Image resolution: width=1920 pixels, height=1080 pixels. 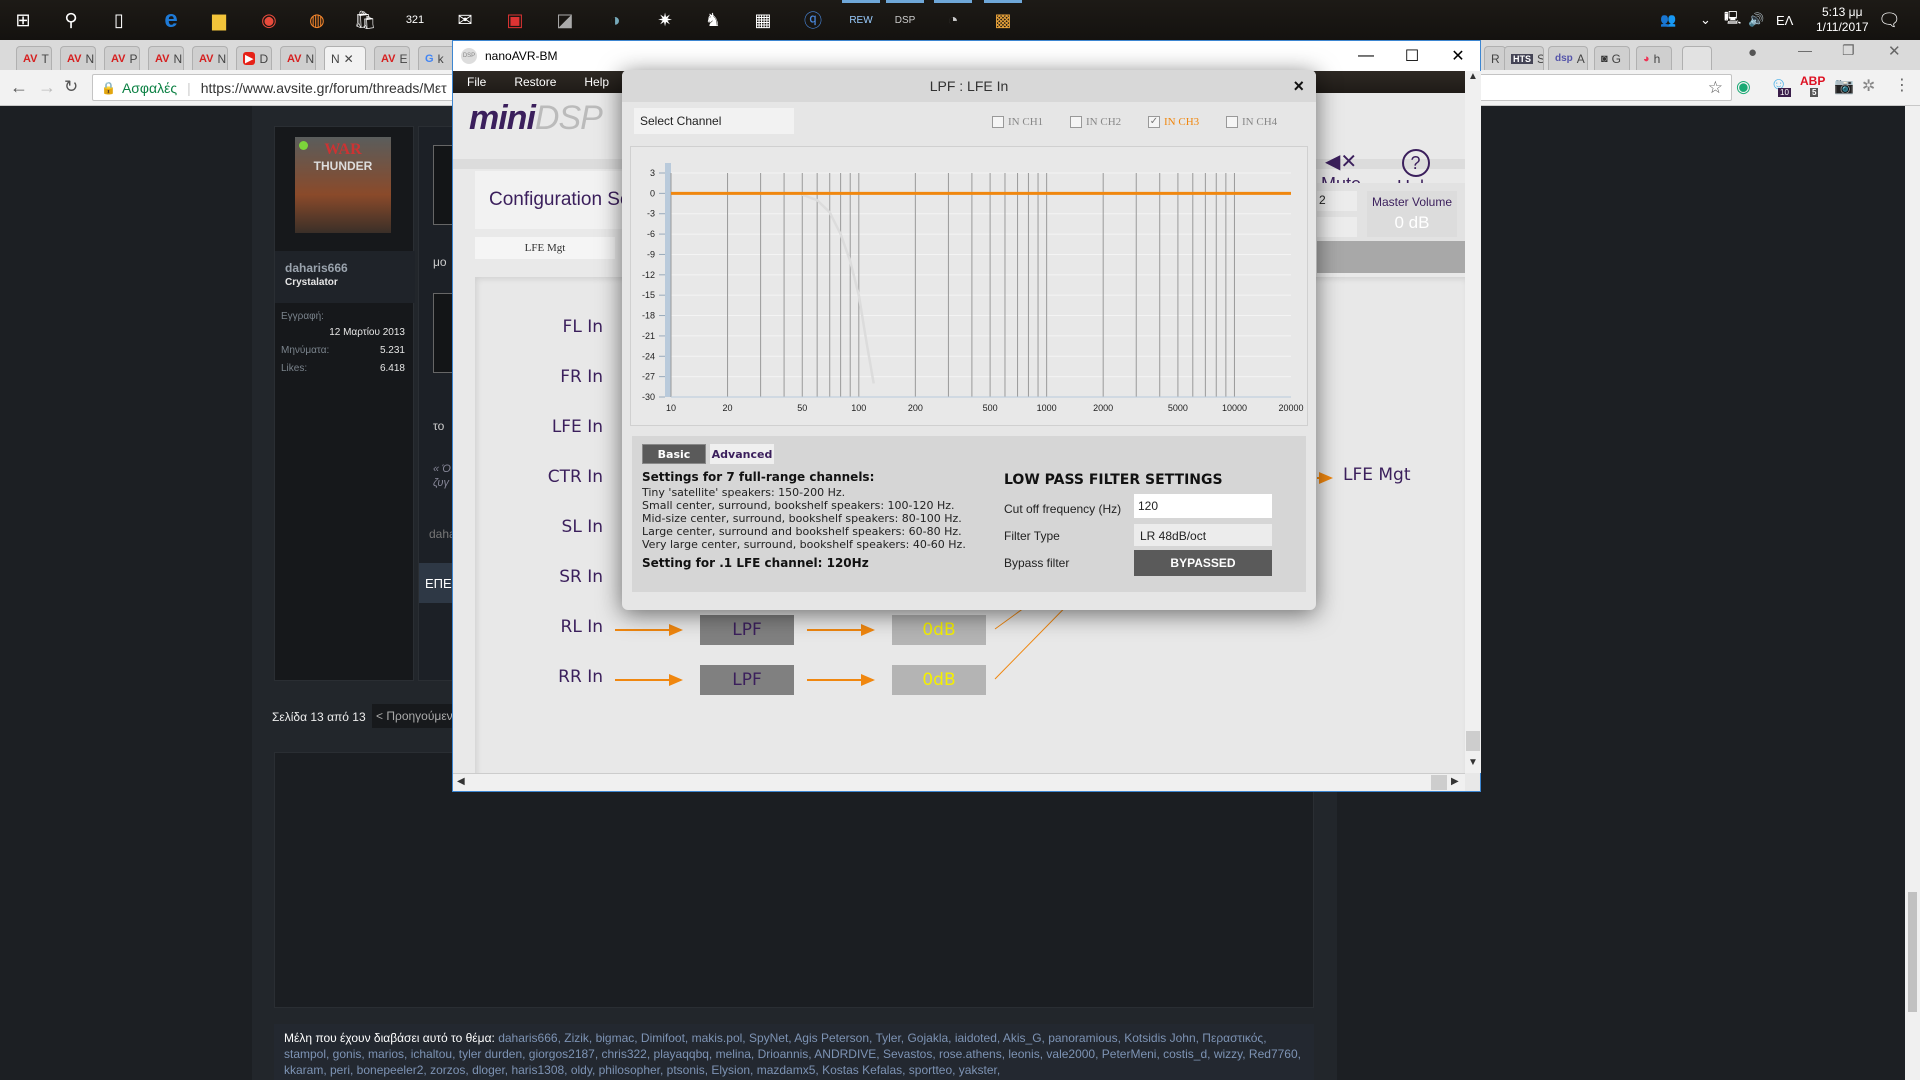 I want to click on username: daharis666, so click(x=316, y=268).